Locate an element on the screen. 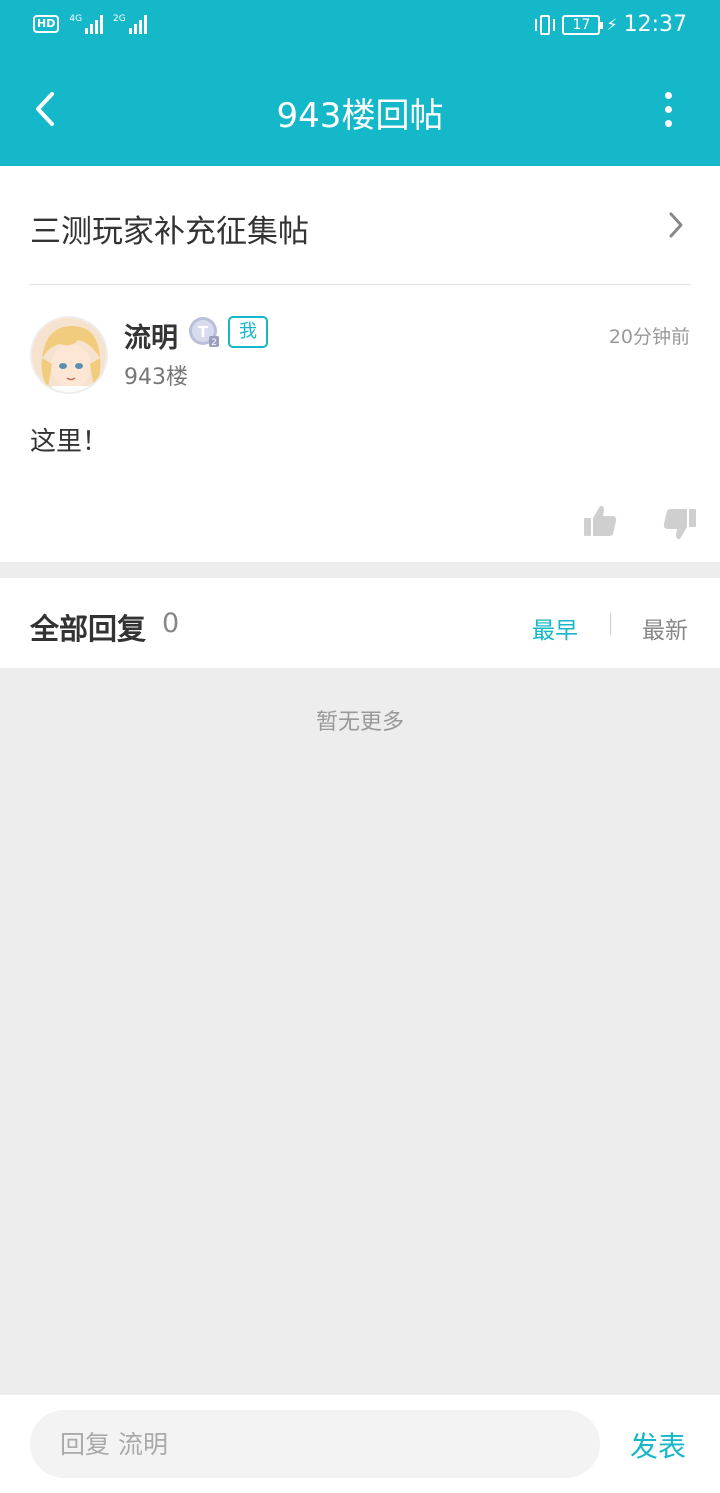 This screenshot has width=720, height=1493. battery-icon: 17 is located at coordinates (583, 24).